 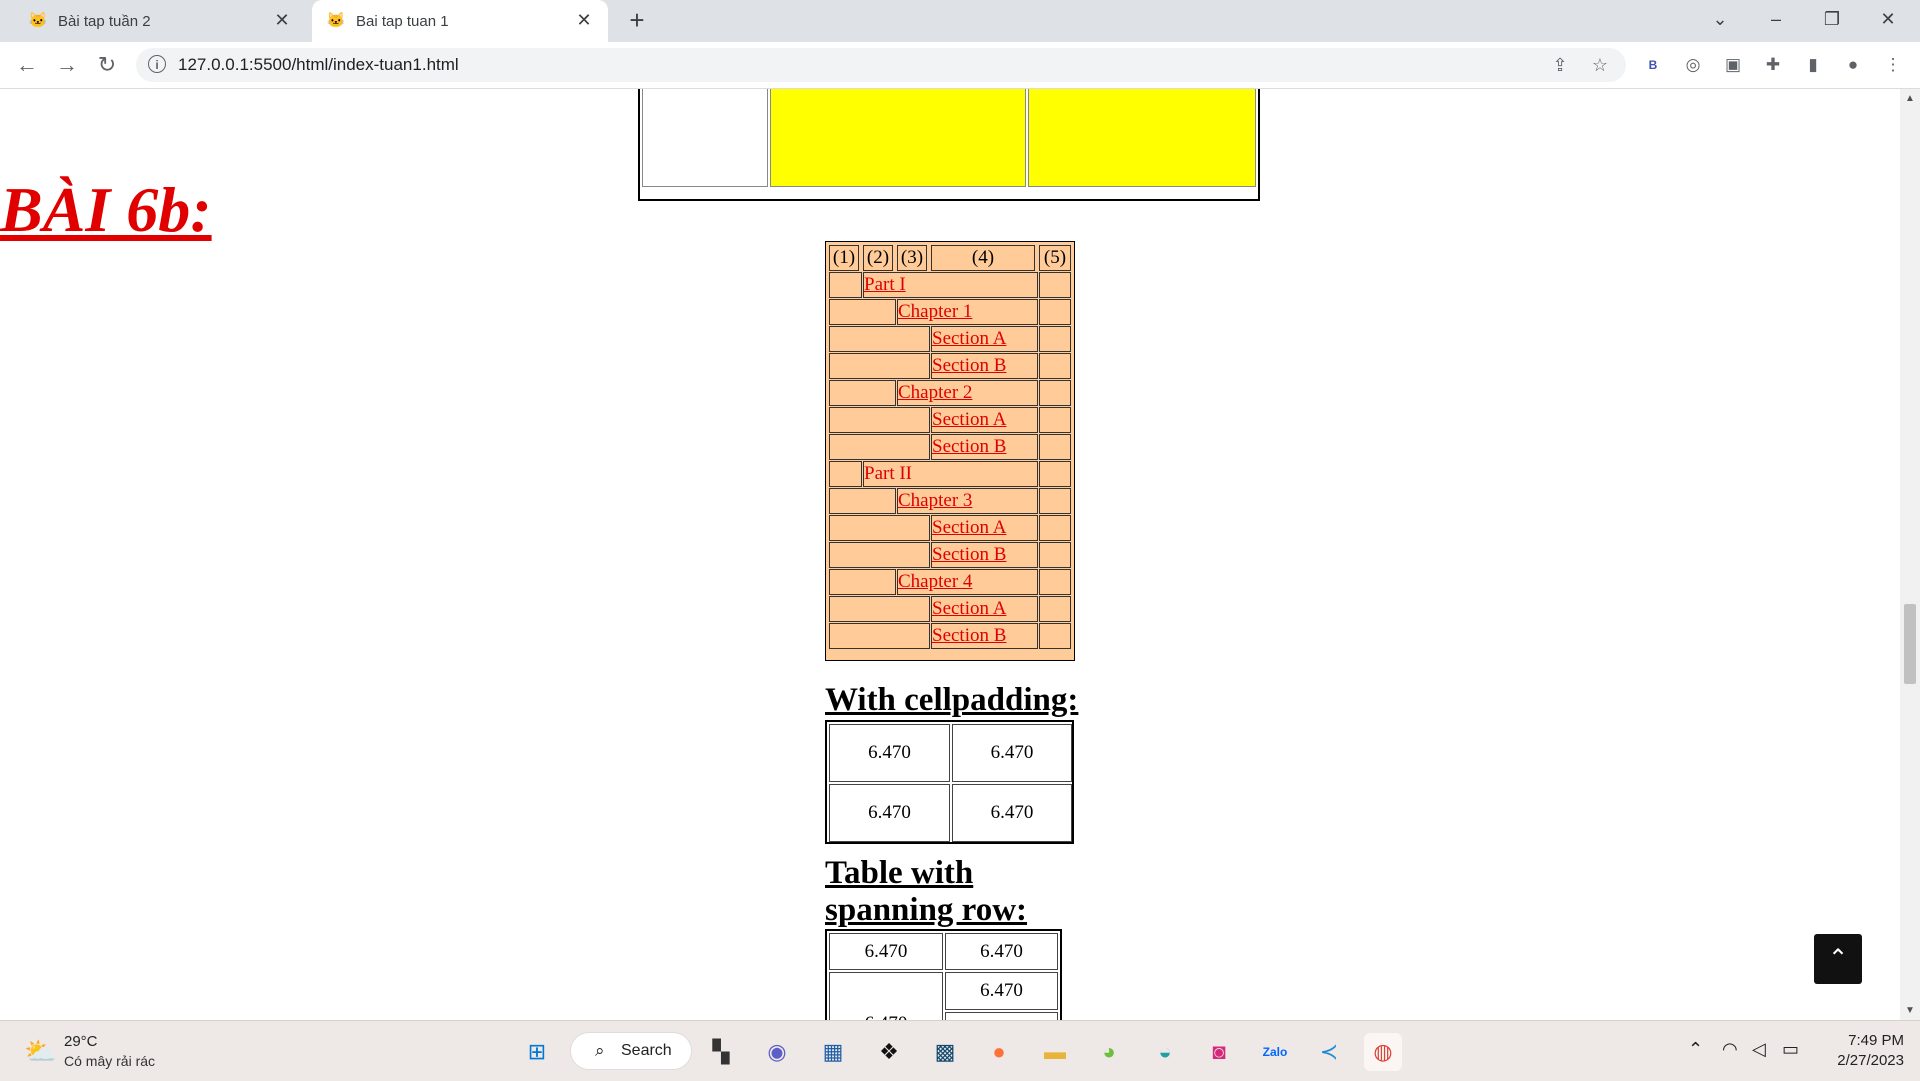 I want to click on forward-button: →, so click(x=67, y=65).